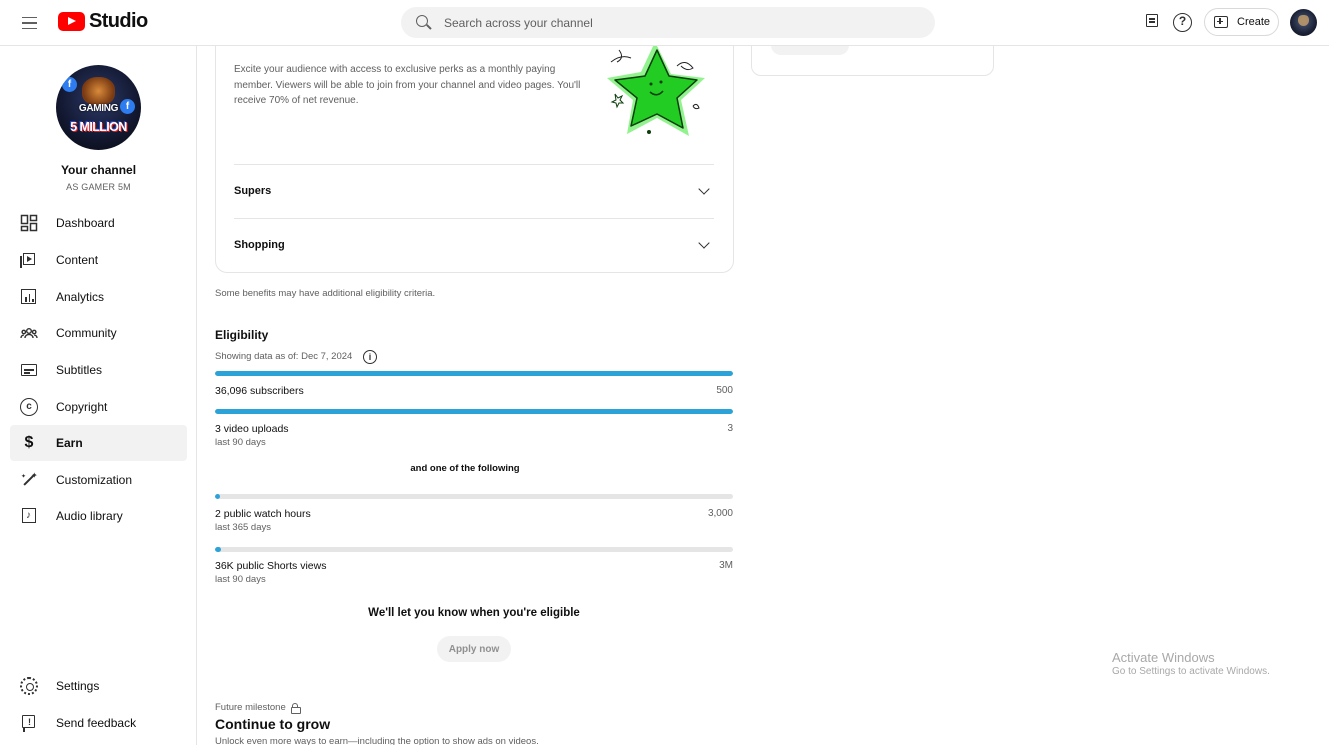 This screenshot has height=745, width=1329. I want to click on sidebar-item-label: Customization, so click(94, 480).